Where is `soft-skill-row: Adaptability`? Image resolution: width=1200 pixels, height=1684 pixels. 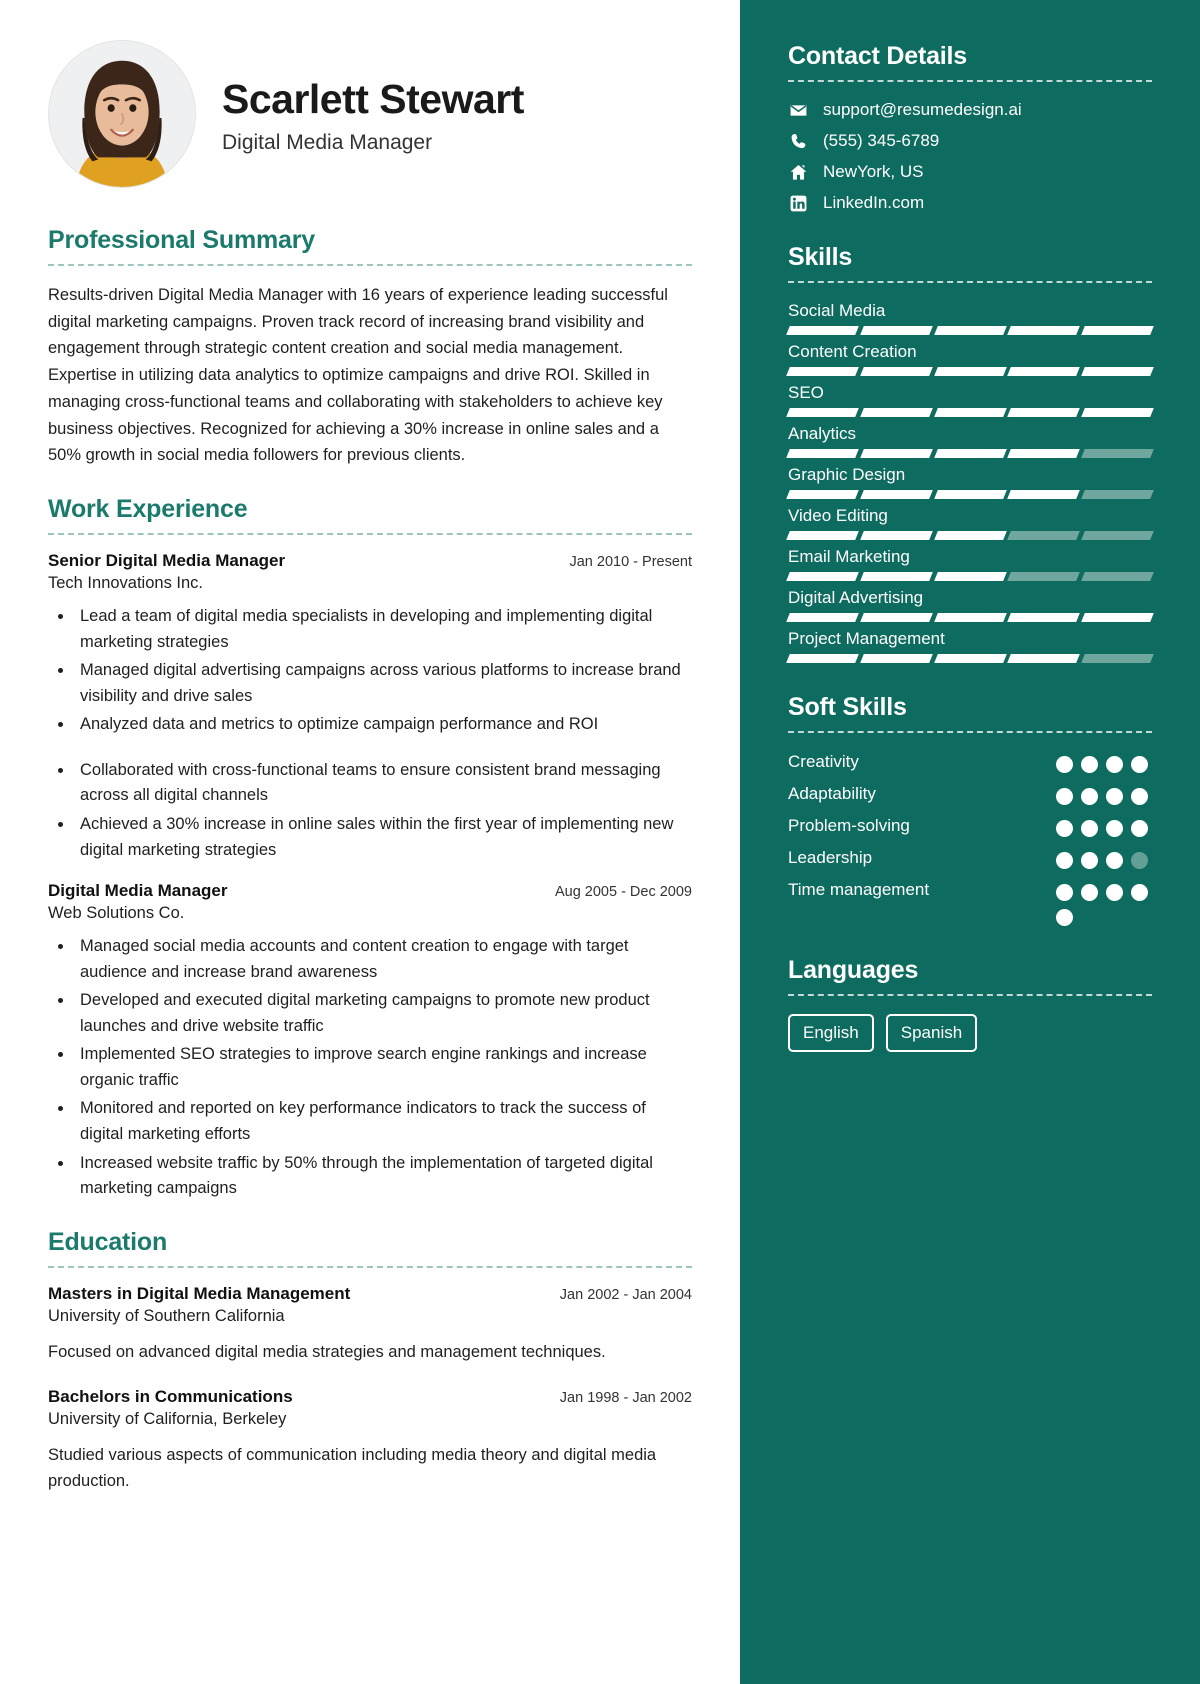 soft-skill-row: Adaptability is located at coordinates (970, 794).